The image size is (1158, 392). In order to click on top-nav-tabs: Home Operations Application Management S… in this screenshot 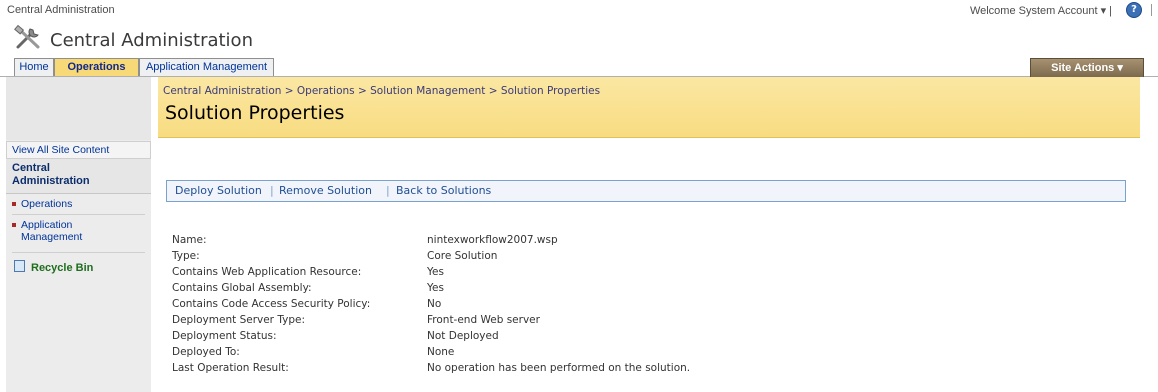, I will do `click(579, 67)`.